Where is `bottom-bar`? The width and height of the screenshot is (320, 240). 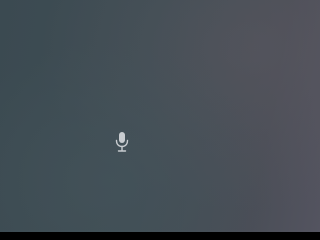 bottom-bar is located at coordinates (160, 236).